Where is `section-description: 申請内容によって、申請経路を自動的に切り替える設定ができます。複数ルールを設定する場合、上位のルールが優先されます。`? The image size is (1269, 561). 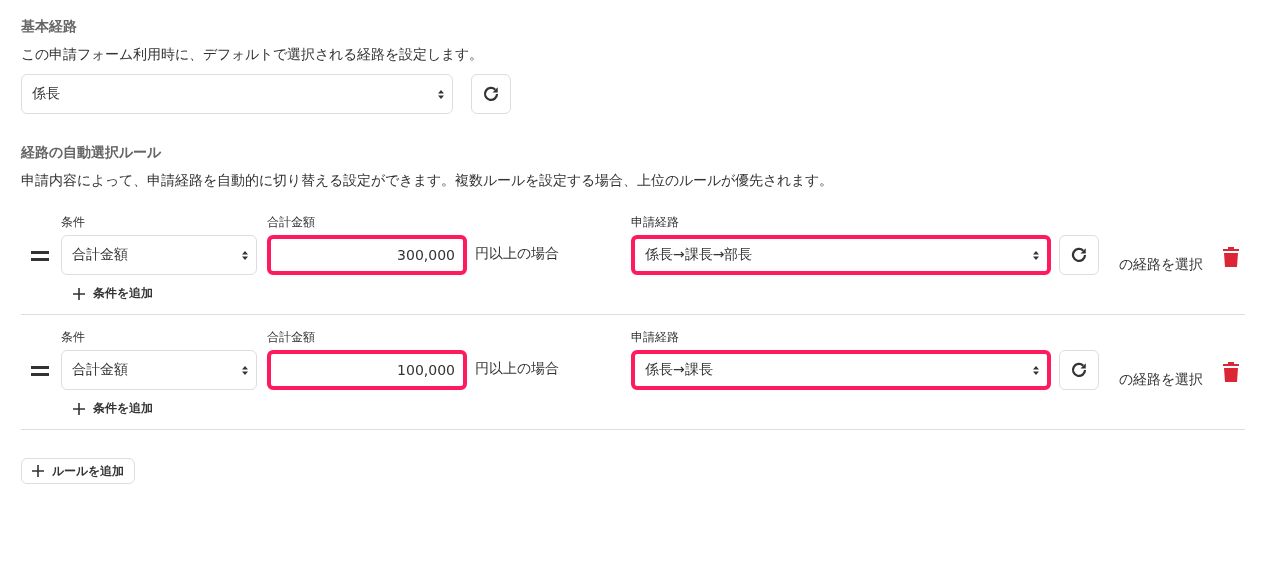 section-description: 申請内容によって、申請経路を自動的に切り替える設定ができます。複数ルールを設定する場合、上位のルールが優先されます。 is located at coordinates (427, 181).